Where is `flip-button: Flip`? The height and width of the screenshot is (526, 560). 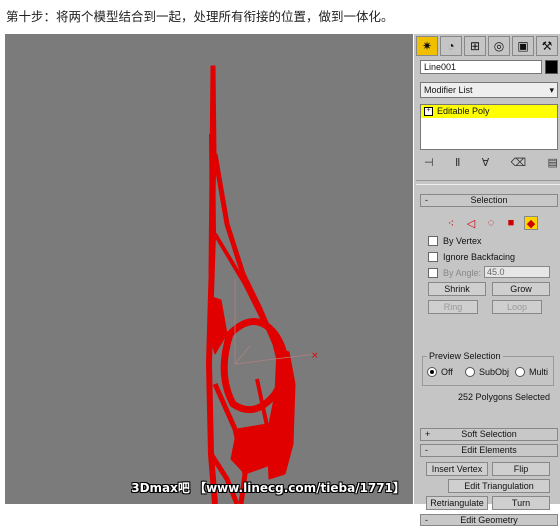 flip-button: Flip is located at coordinates (521, 469).